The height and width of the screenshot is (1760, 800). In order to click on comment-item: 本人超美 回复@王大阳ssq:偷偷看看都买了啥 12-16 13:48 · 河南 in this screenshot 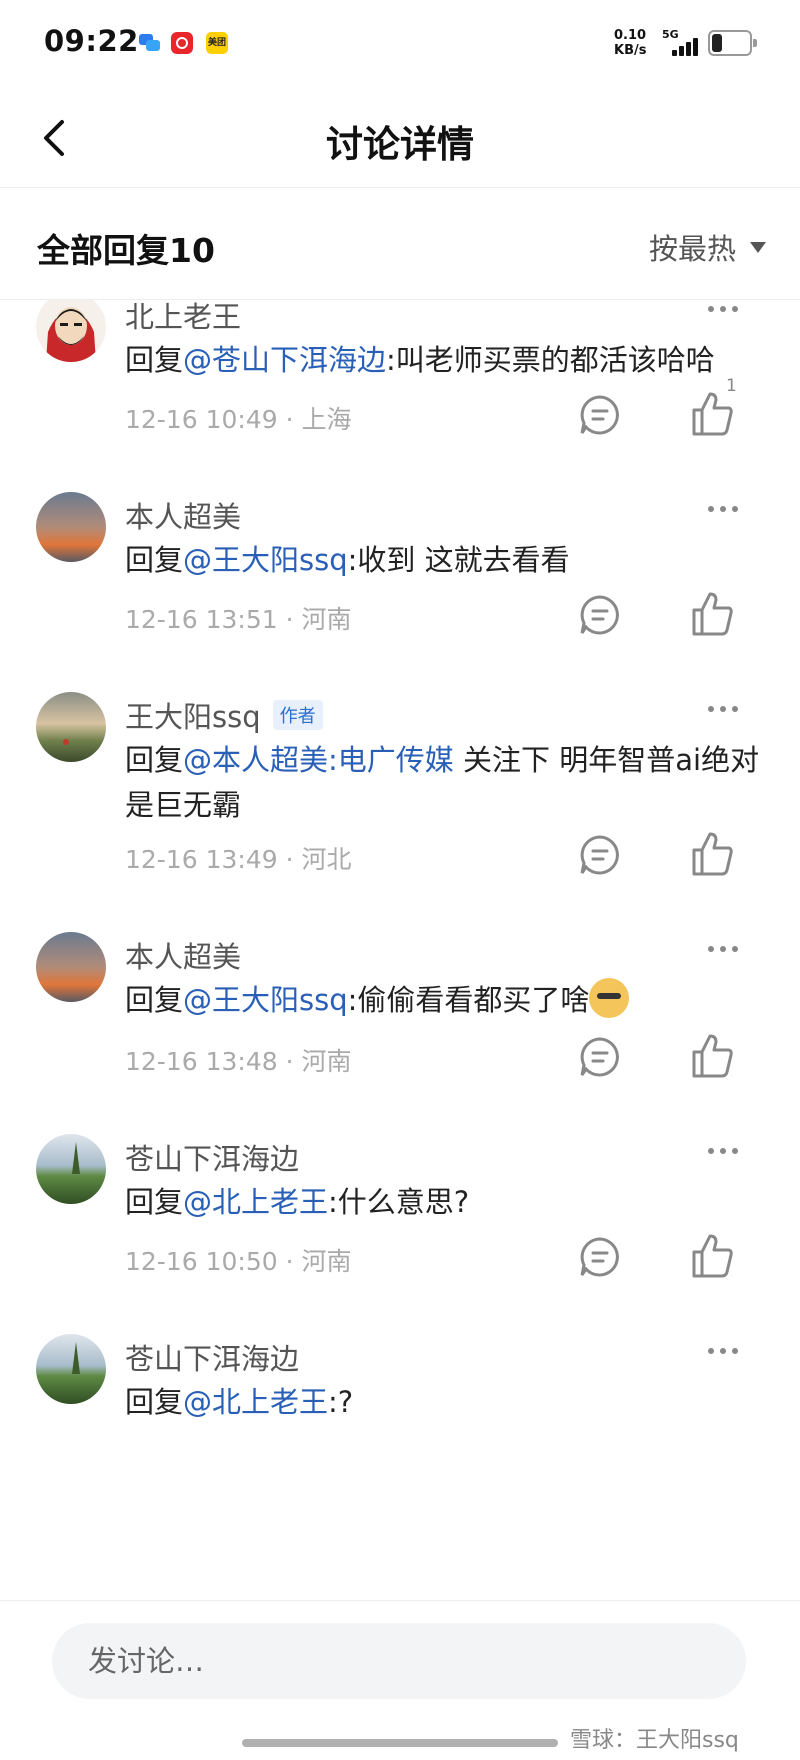, I will do `click(400, 1018)`.